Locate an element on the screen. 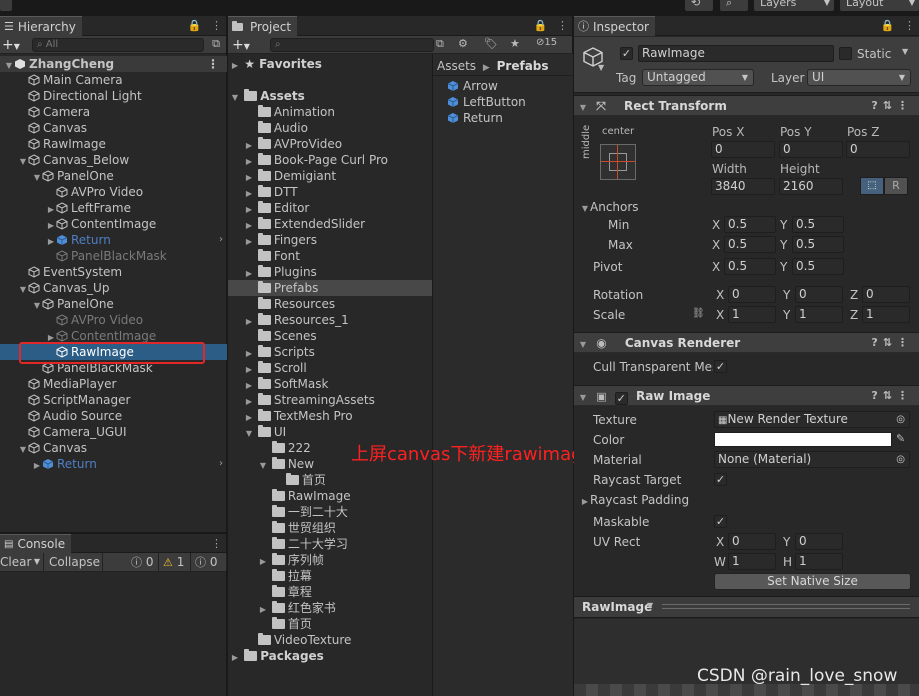 Image resolution: width=919 pixels, height=696 pixels. hierarchy-item: Audio Source is located at coordinates (113, 416).